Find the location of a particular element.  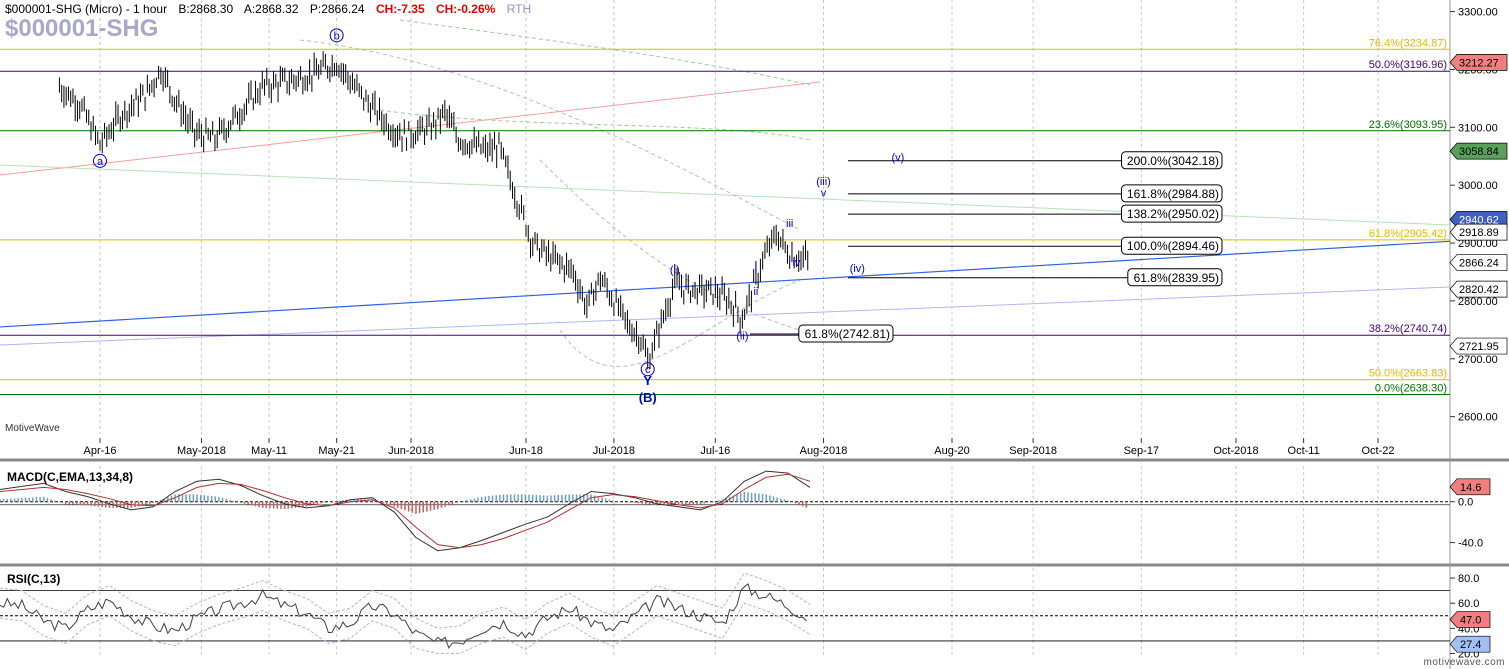

projection-label: 61.8%(2742.81) is located at coordinates (847, 334).